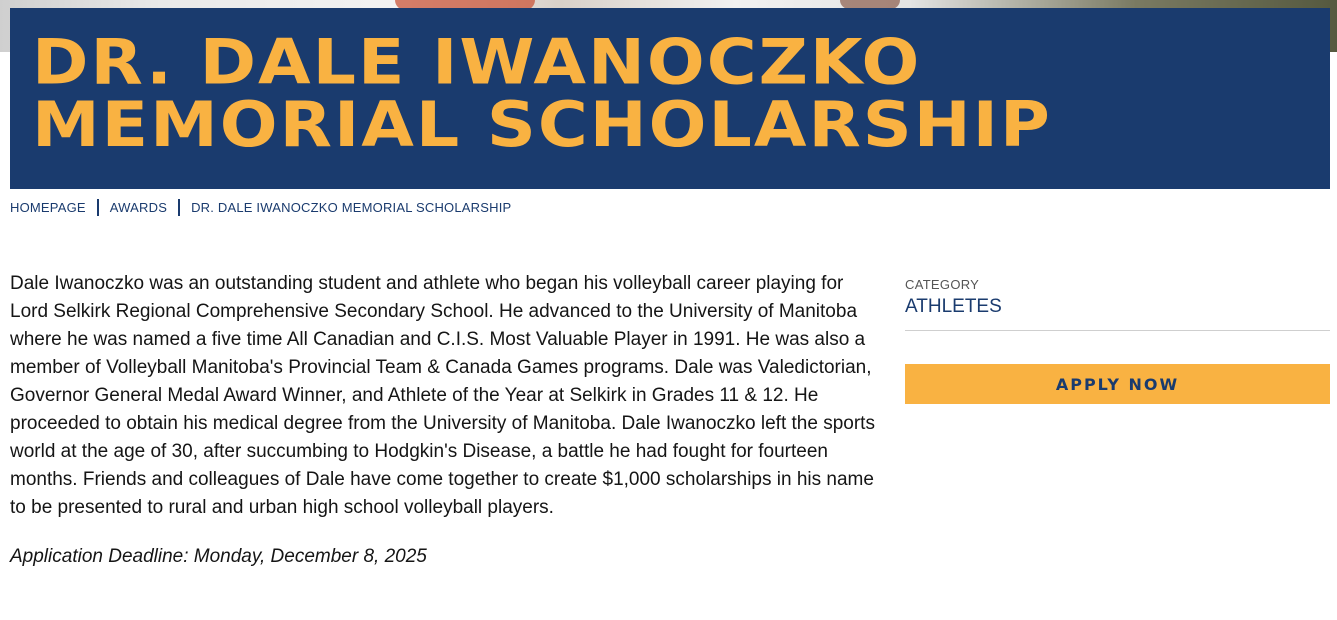 The height and width of the screenshot is (620, 1337). What do you see at coordinates (1117, 384) in the screenshot?
I see `apply-now-button: APPLY NOW` at bounding box center [1117, 384].